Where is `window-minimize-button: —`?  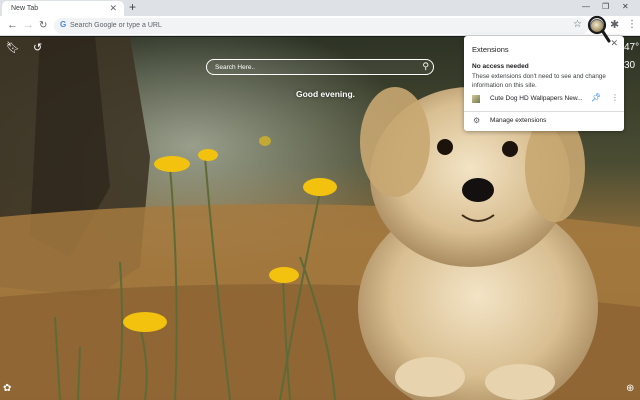
window-minimize-button: — is located at coordinates (586, 7).